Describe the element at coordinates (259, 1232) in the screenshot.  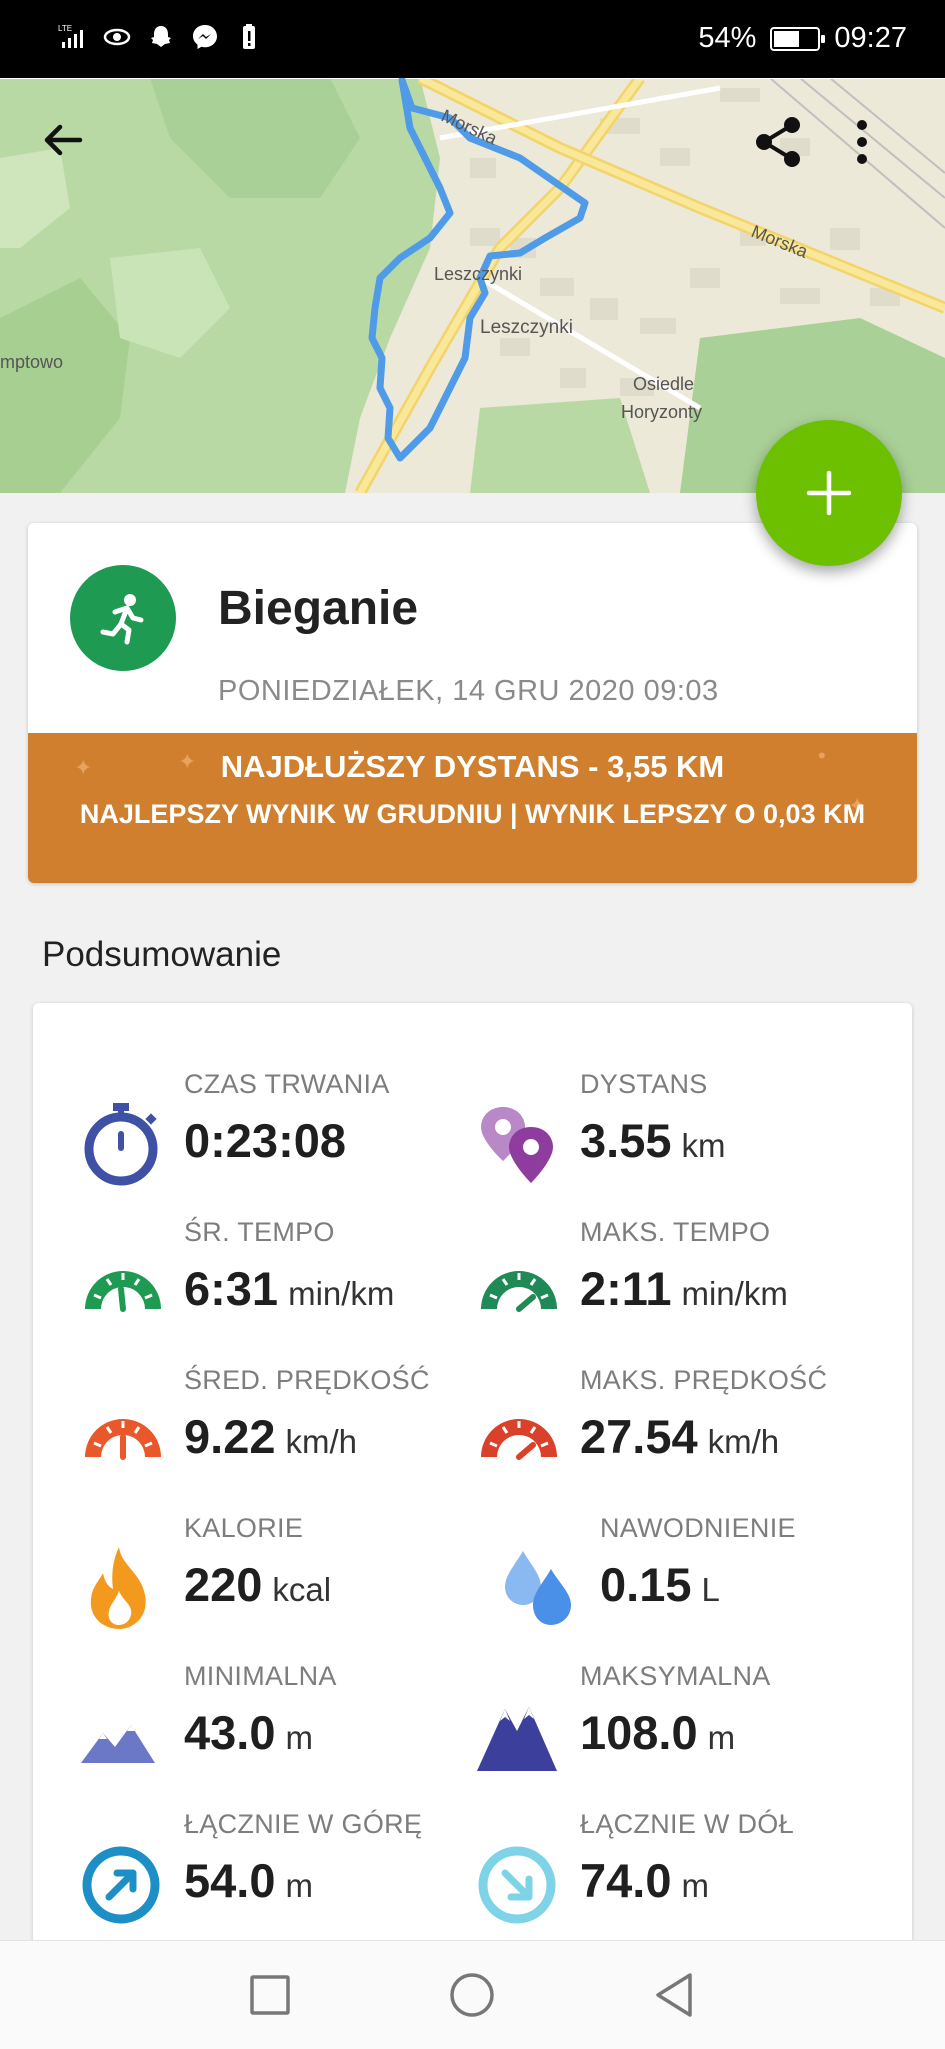
I see `stat-label: ŚR. TEMPO` at that location.